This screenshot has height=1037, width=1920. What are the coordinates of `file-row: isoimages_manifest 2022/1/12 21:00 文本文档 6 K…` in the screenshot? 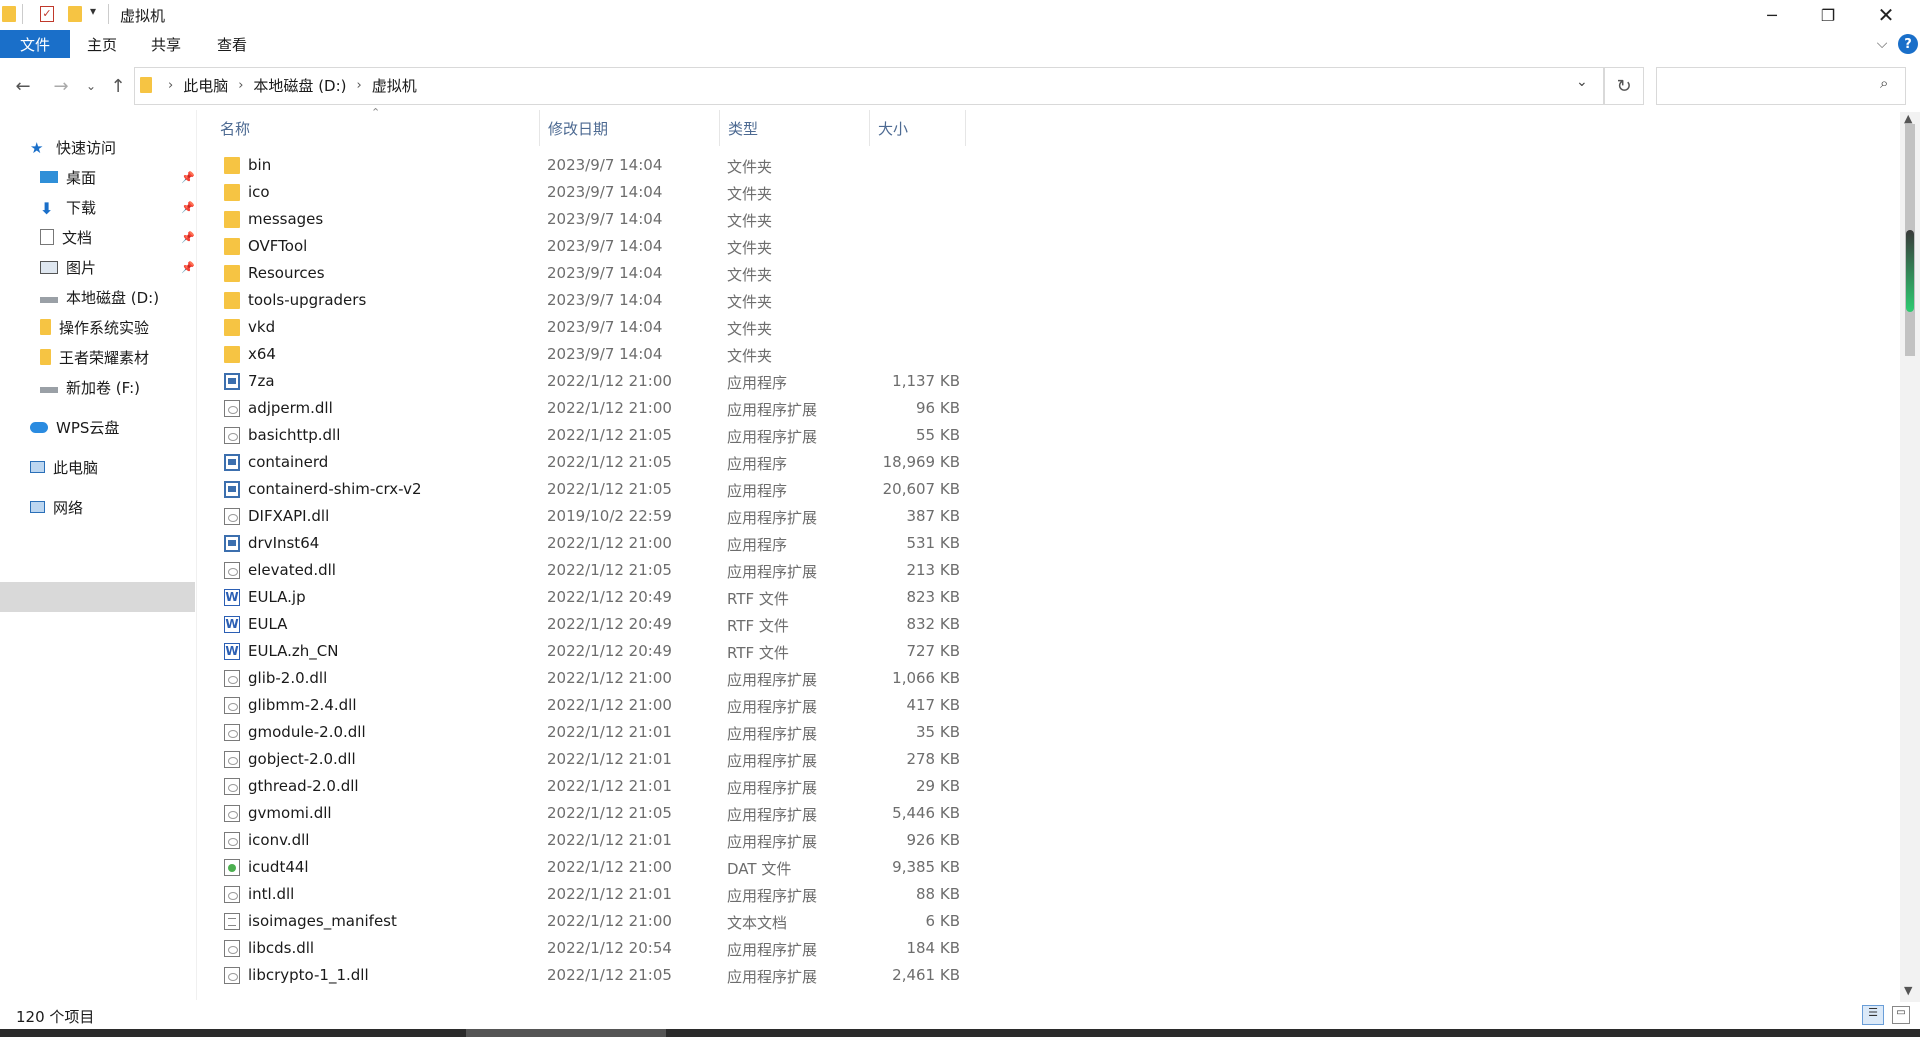 It's located at (596, 921).